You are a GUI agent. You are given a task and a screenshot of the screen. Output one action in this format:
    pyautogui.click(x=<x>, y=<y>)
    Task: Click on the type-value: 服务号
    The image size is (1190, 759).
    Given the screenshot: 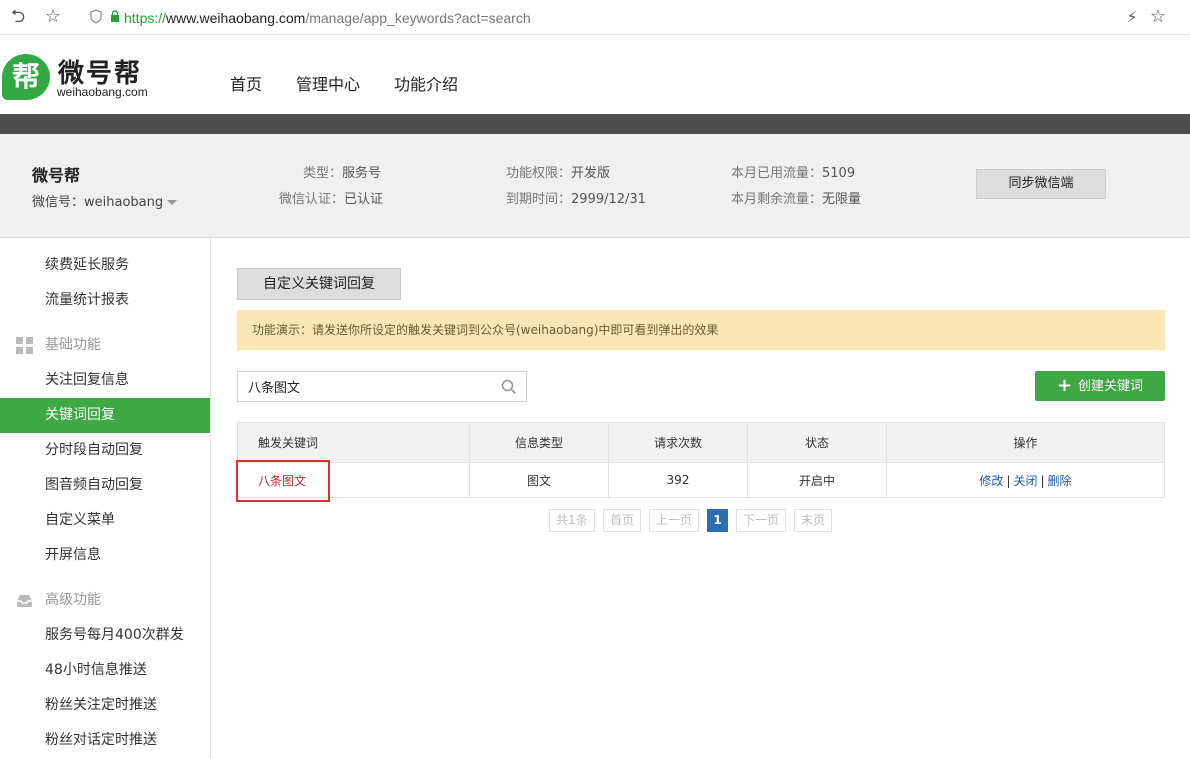 What is the action you would take?
    pyautogui.click(x=362, y=173)
    